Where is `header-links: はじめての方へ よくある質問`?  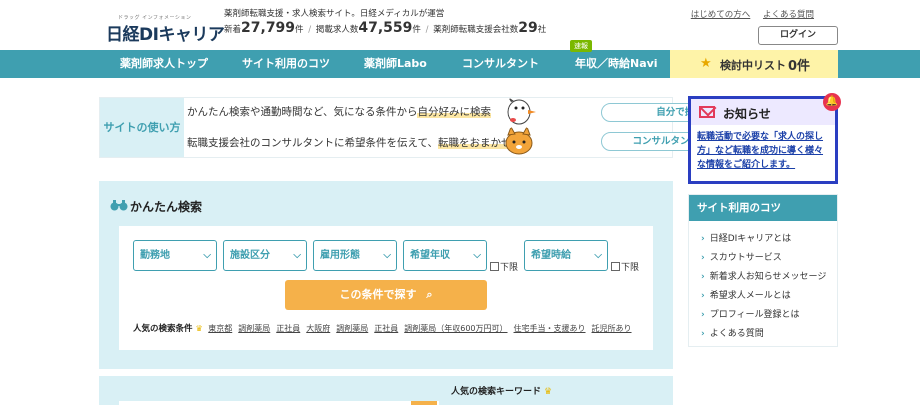 header-links: はじめての方へ よくある質問 is located at coordinates (747, 14).